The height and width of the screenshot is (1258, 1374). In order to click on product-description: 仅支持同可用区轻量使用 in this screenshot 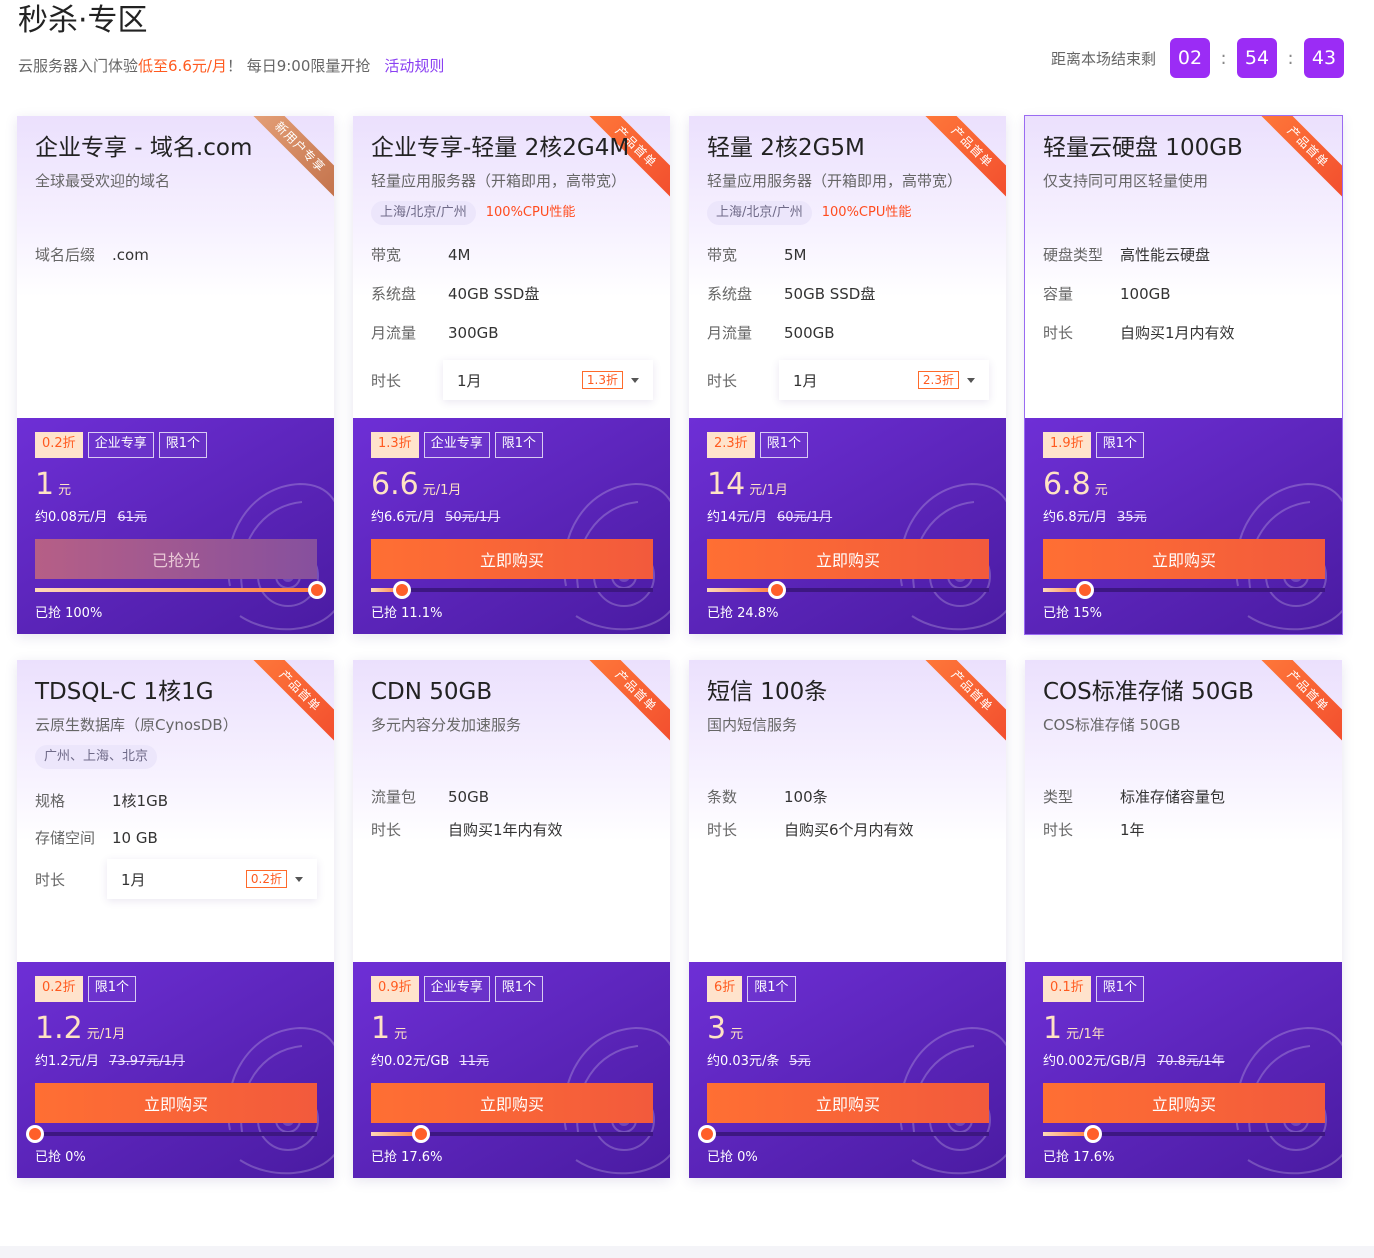, I will do `click(1126, 181)`.